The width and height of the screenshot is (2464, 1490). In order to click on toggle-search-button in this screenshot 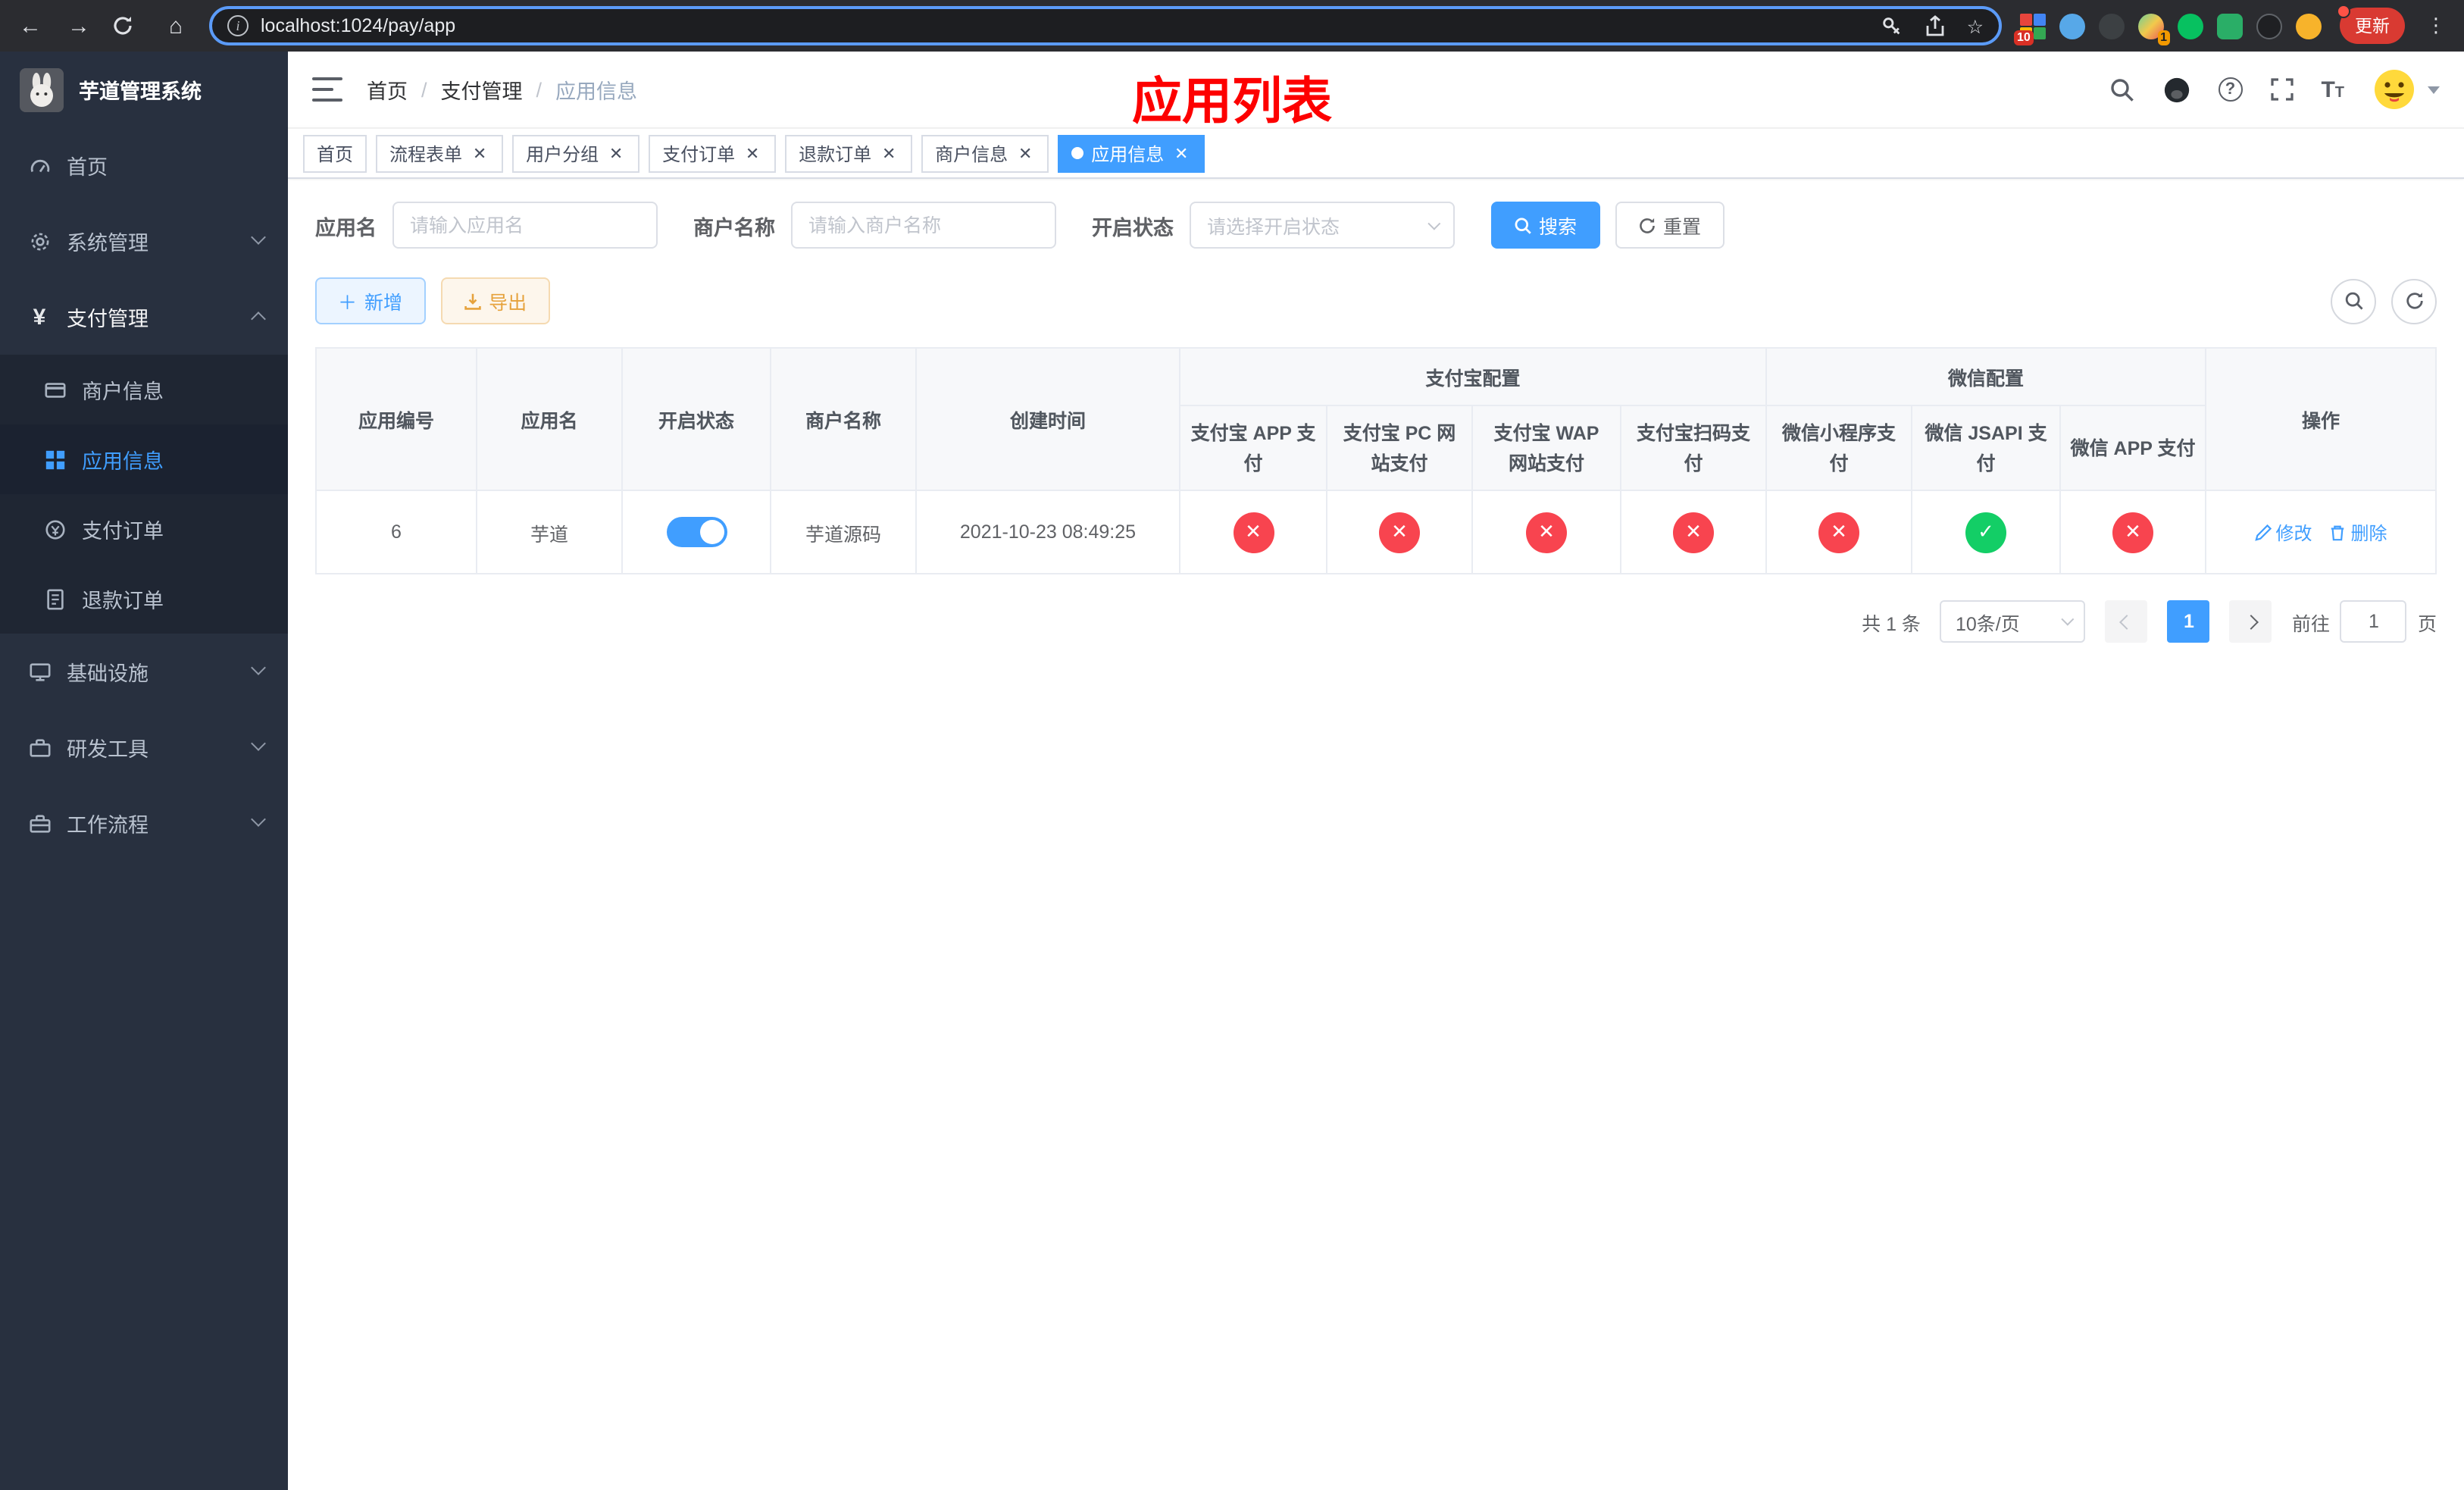, I will do `click(2353, 301)`.